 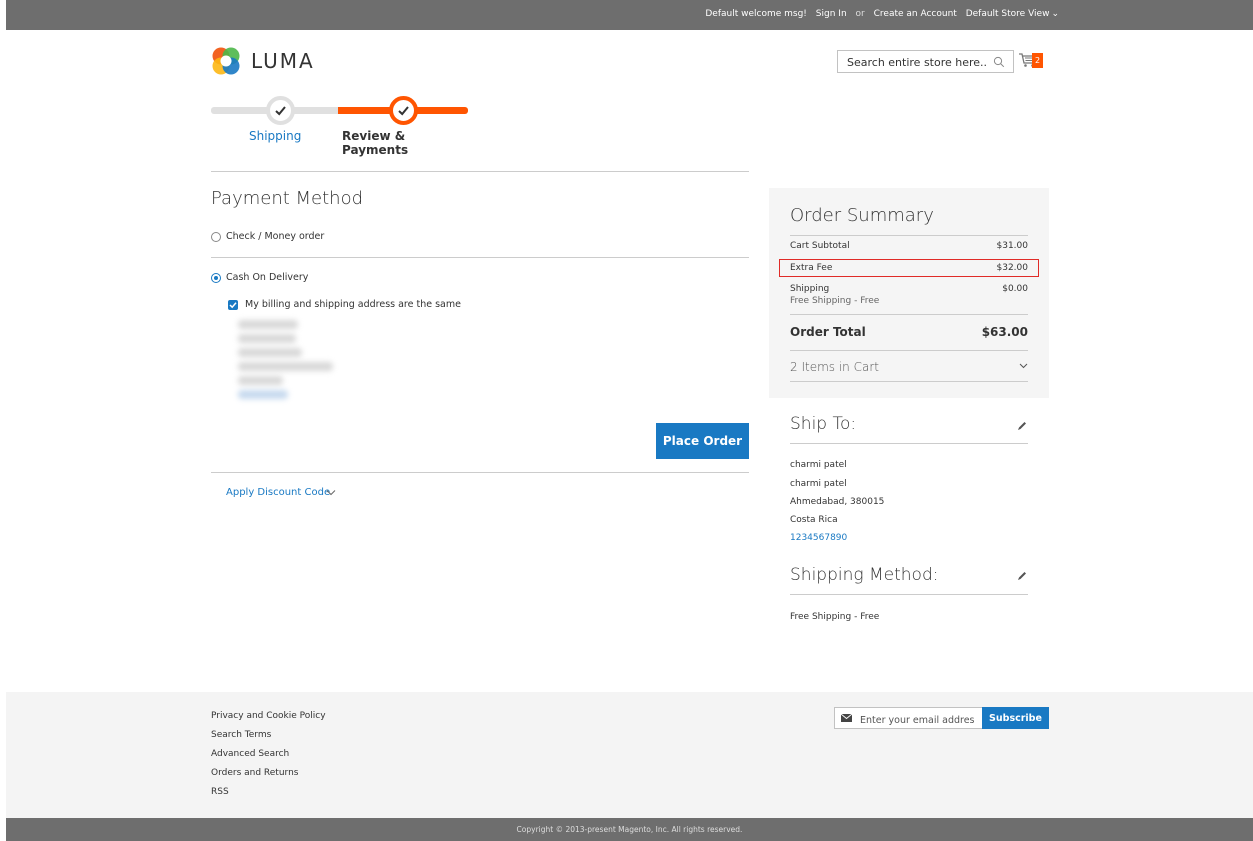 I want to click on shipping-method-title: Shipping Method:, so click(x=864, y=575).